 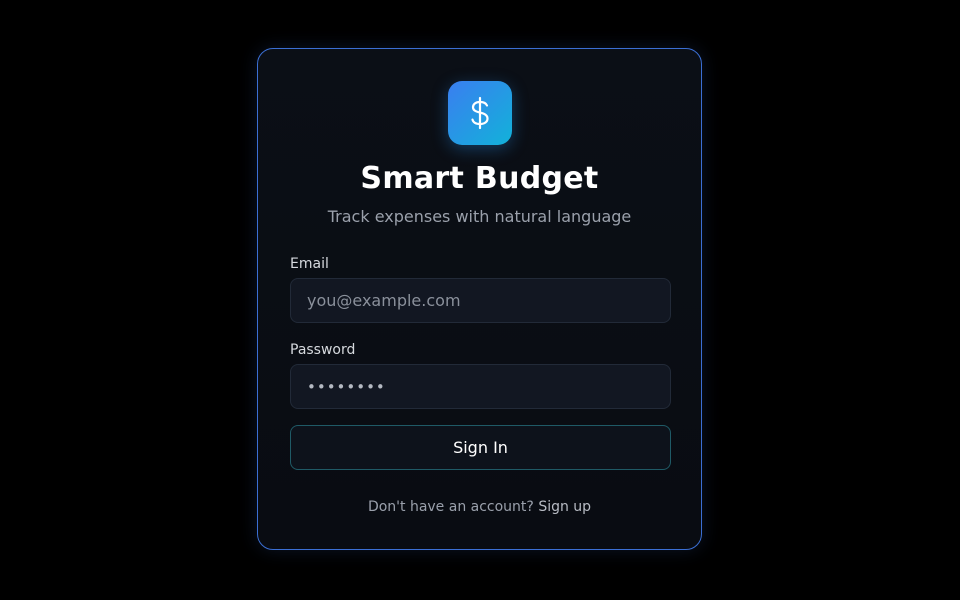 What do you see at coordinates (480, 386) in the screenshot?
I see `password-field` at bounding box center [480, 386].